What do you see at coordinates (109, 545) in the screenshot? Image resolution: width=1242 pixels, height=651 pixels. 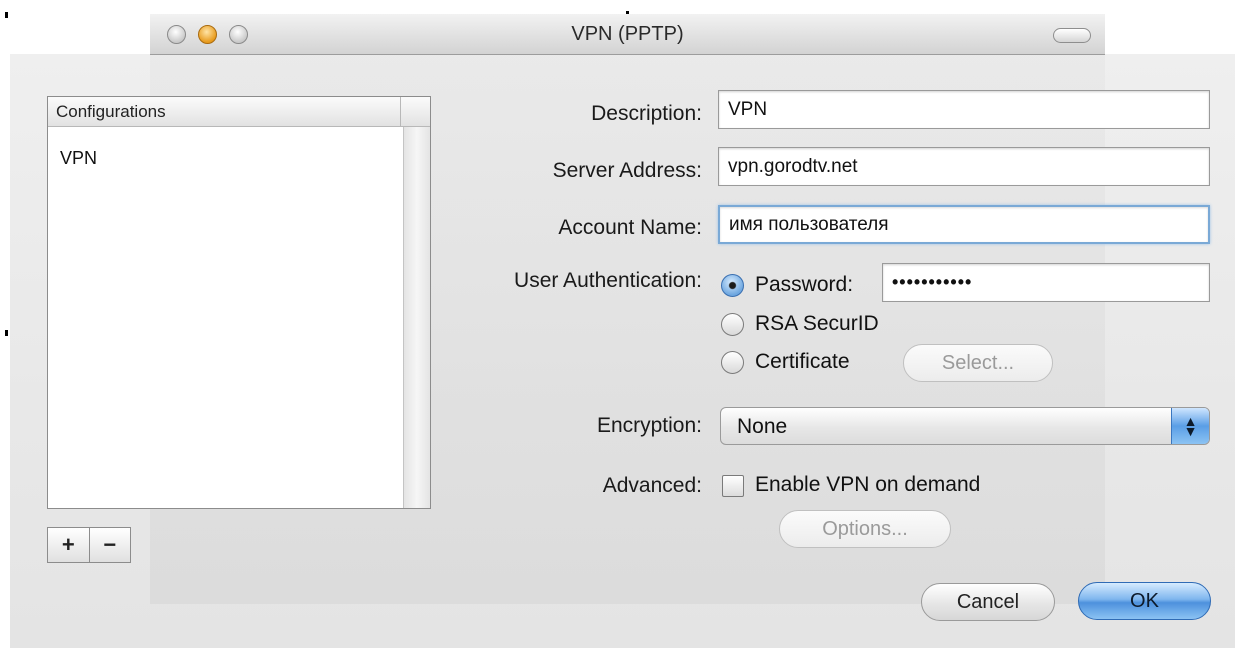 I see `remove-configuration-button: −` at bounding box center [109, 545].